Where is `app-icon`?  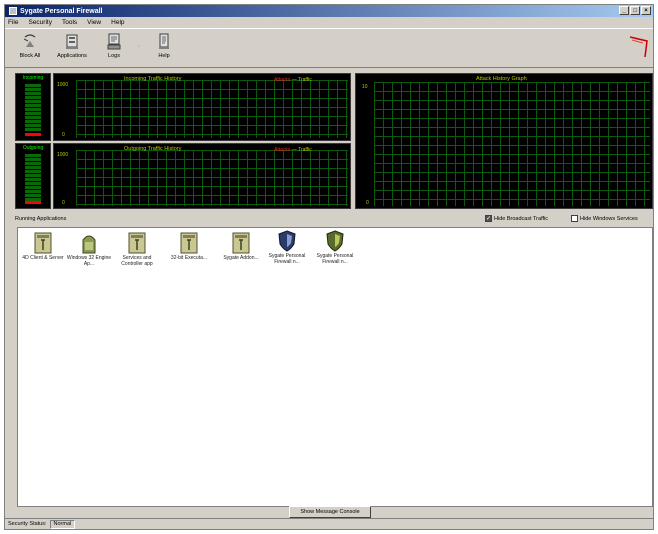 app-icon is located at coordinates (13, 11).